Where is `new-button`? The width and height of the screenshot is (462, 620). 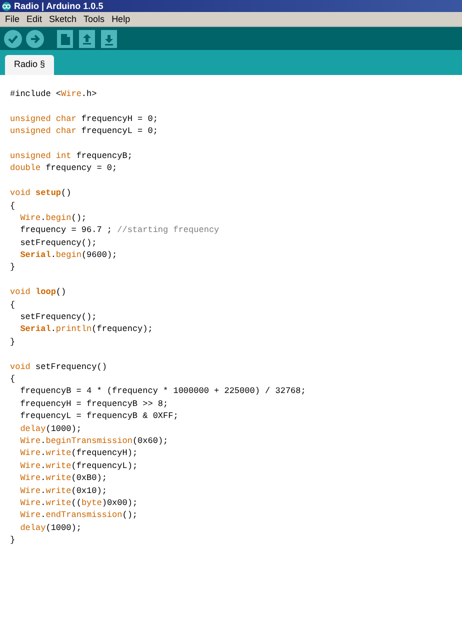
new-button is located at coordinates (65, 39).